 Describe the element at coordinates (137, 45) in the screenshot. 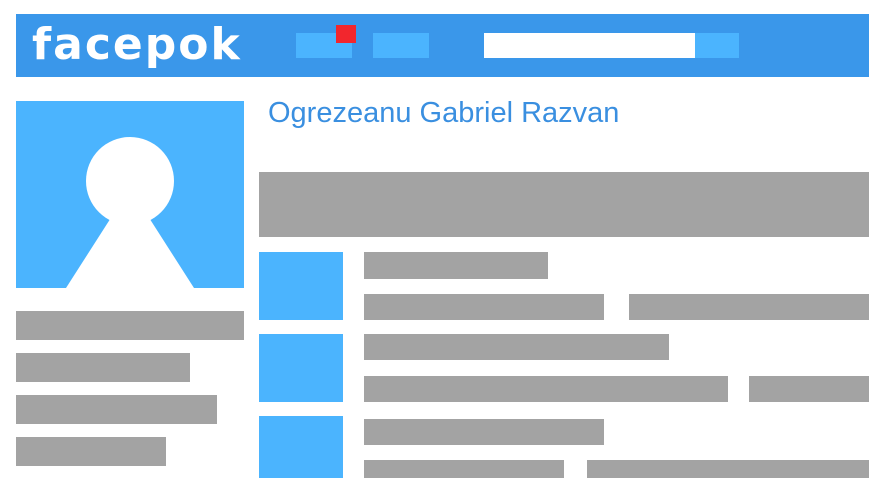

I see `app-logo: facepok` at that location.